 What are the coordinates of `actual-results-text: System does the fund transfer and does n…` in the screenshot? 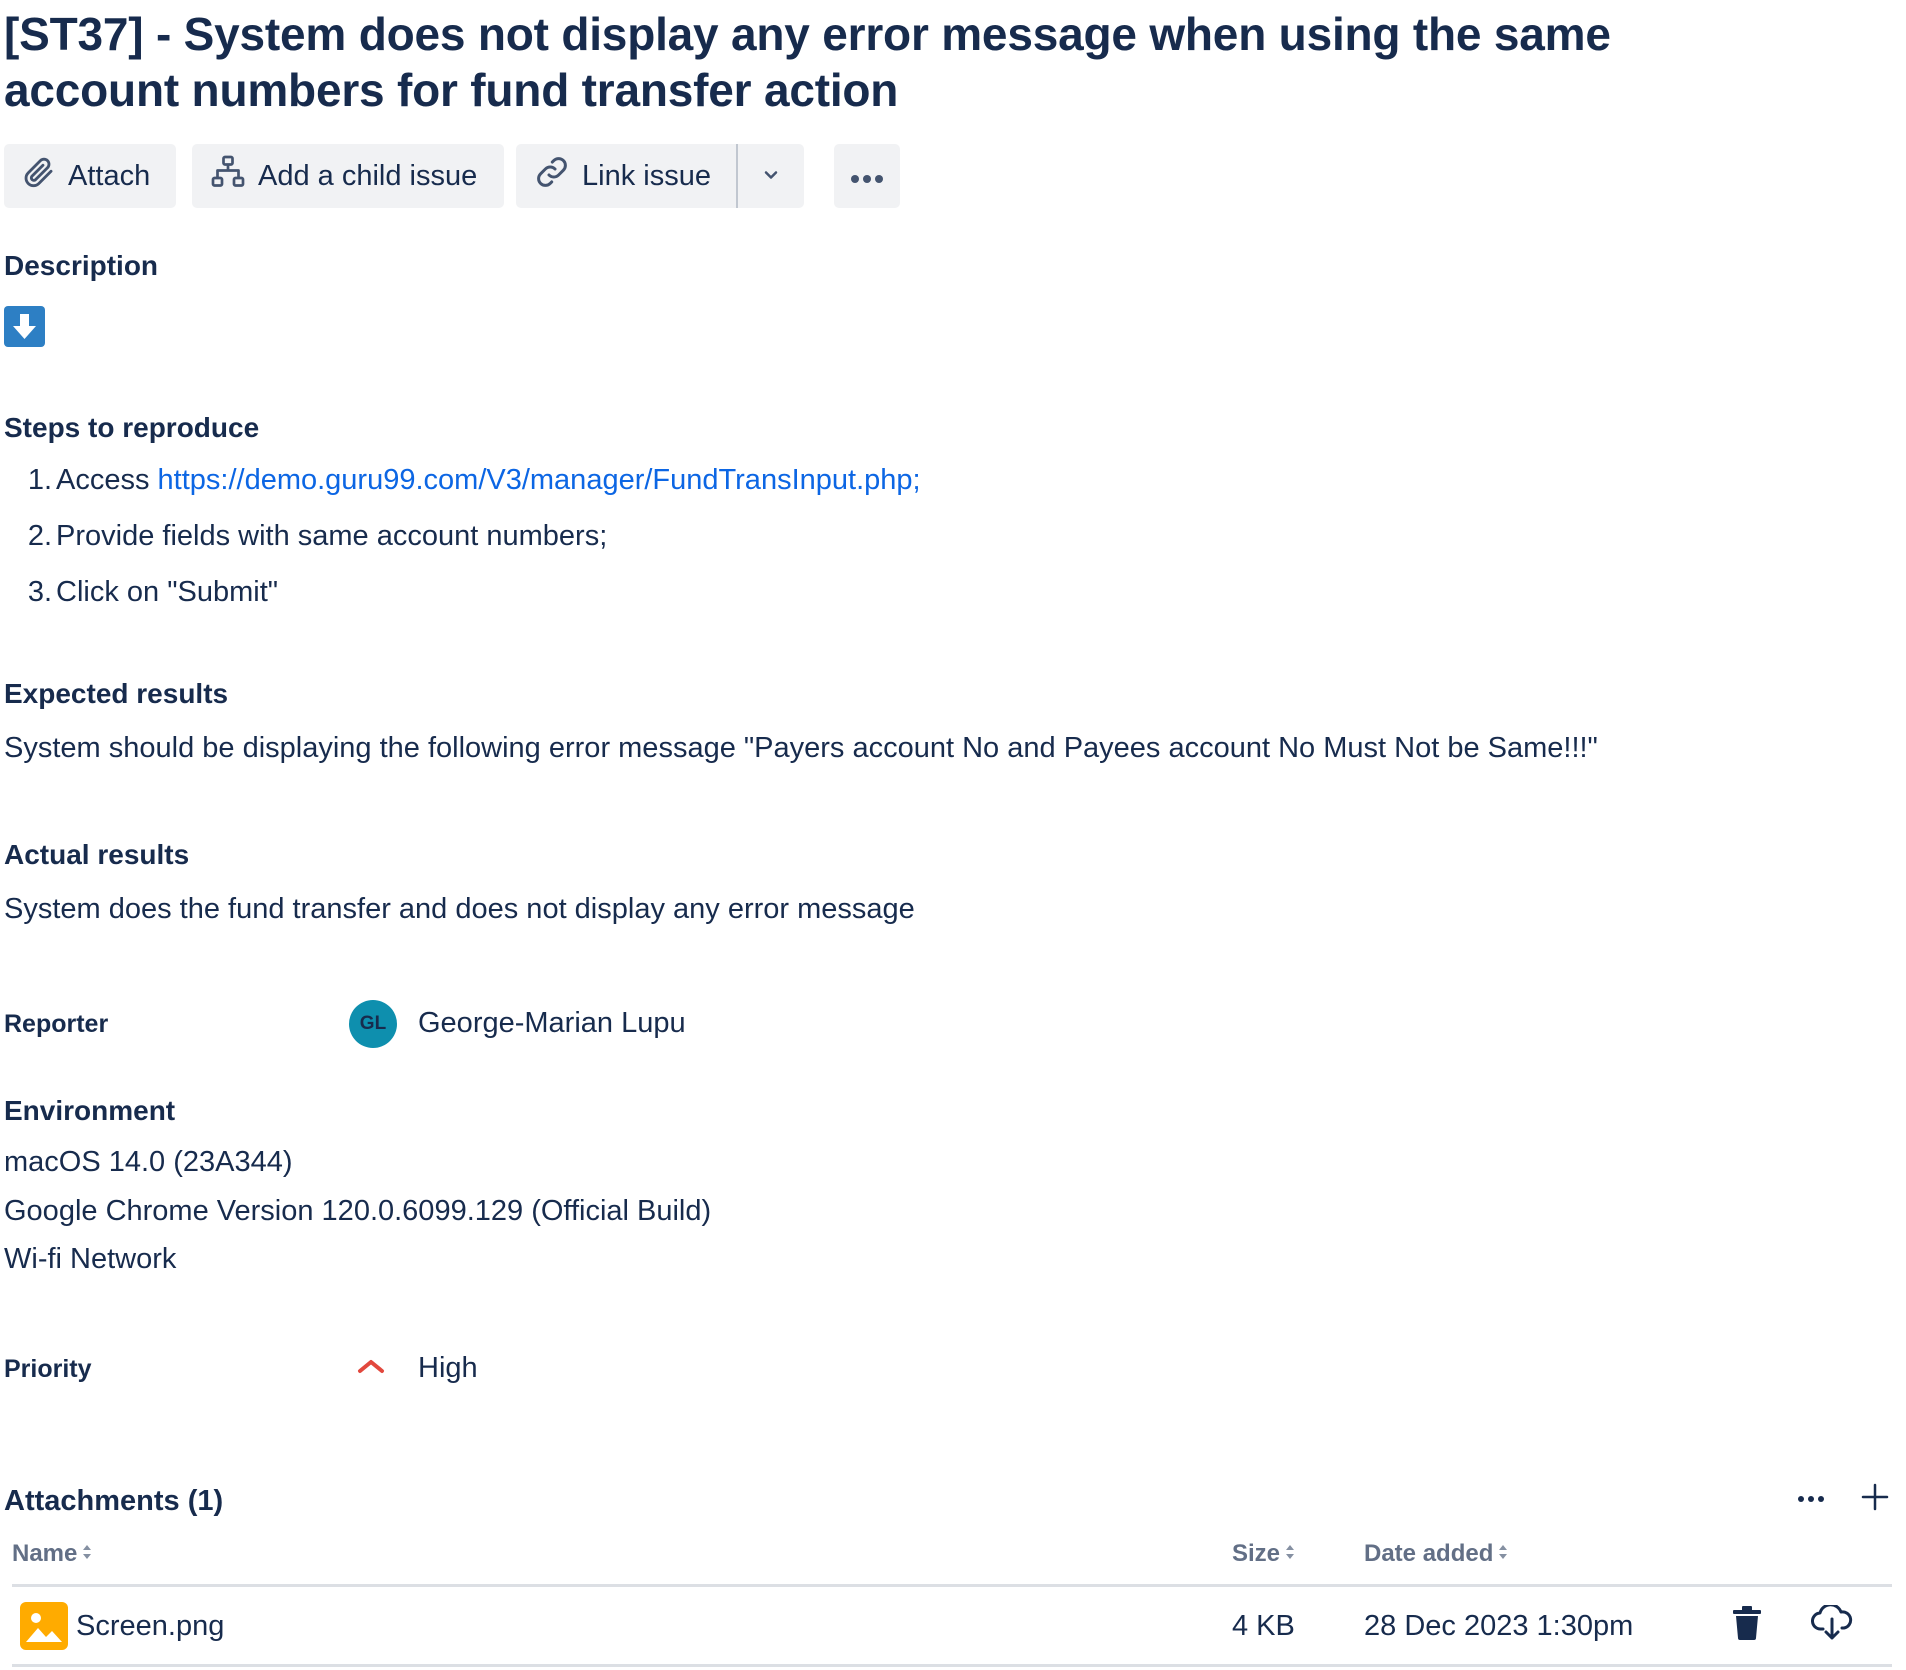 It's located at (459, 909).